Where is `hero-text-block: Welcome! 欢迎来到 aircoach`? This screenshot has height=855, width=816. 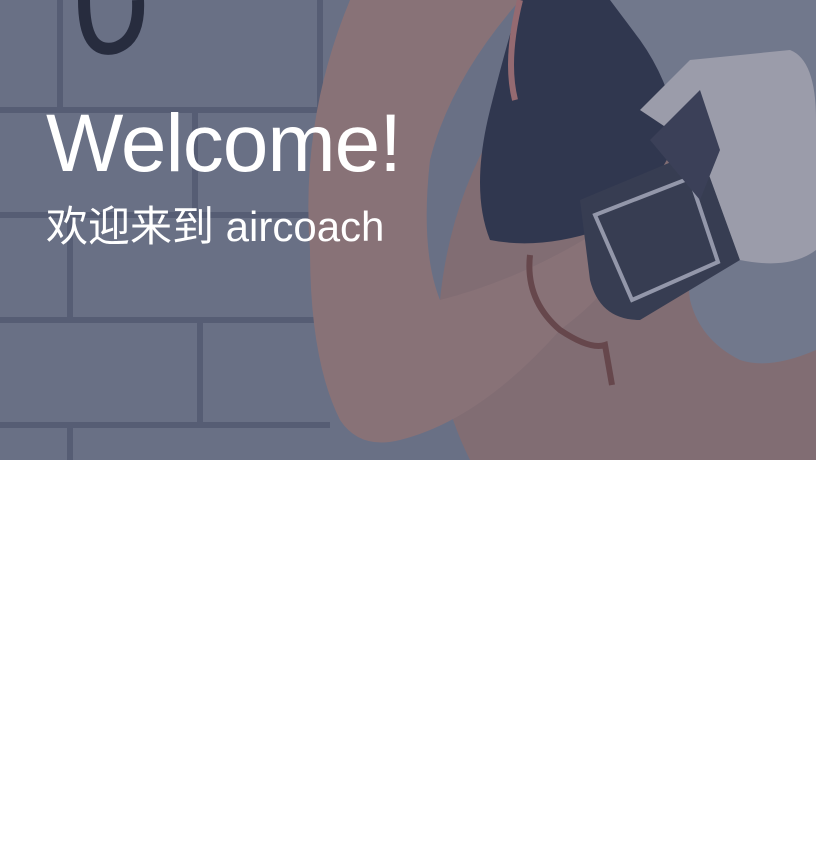
hero-text-block: Welcome! 欢迎来到 aircoach is located at coordinates (224, 174).